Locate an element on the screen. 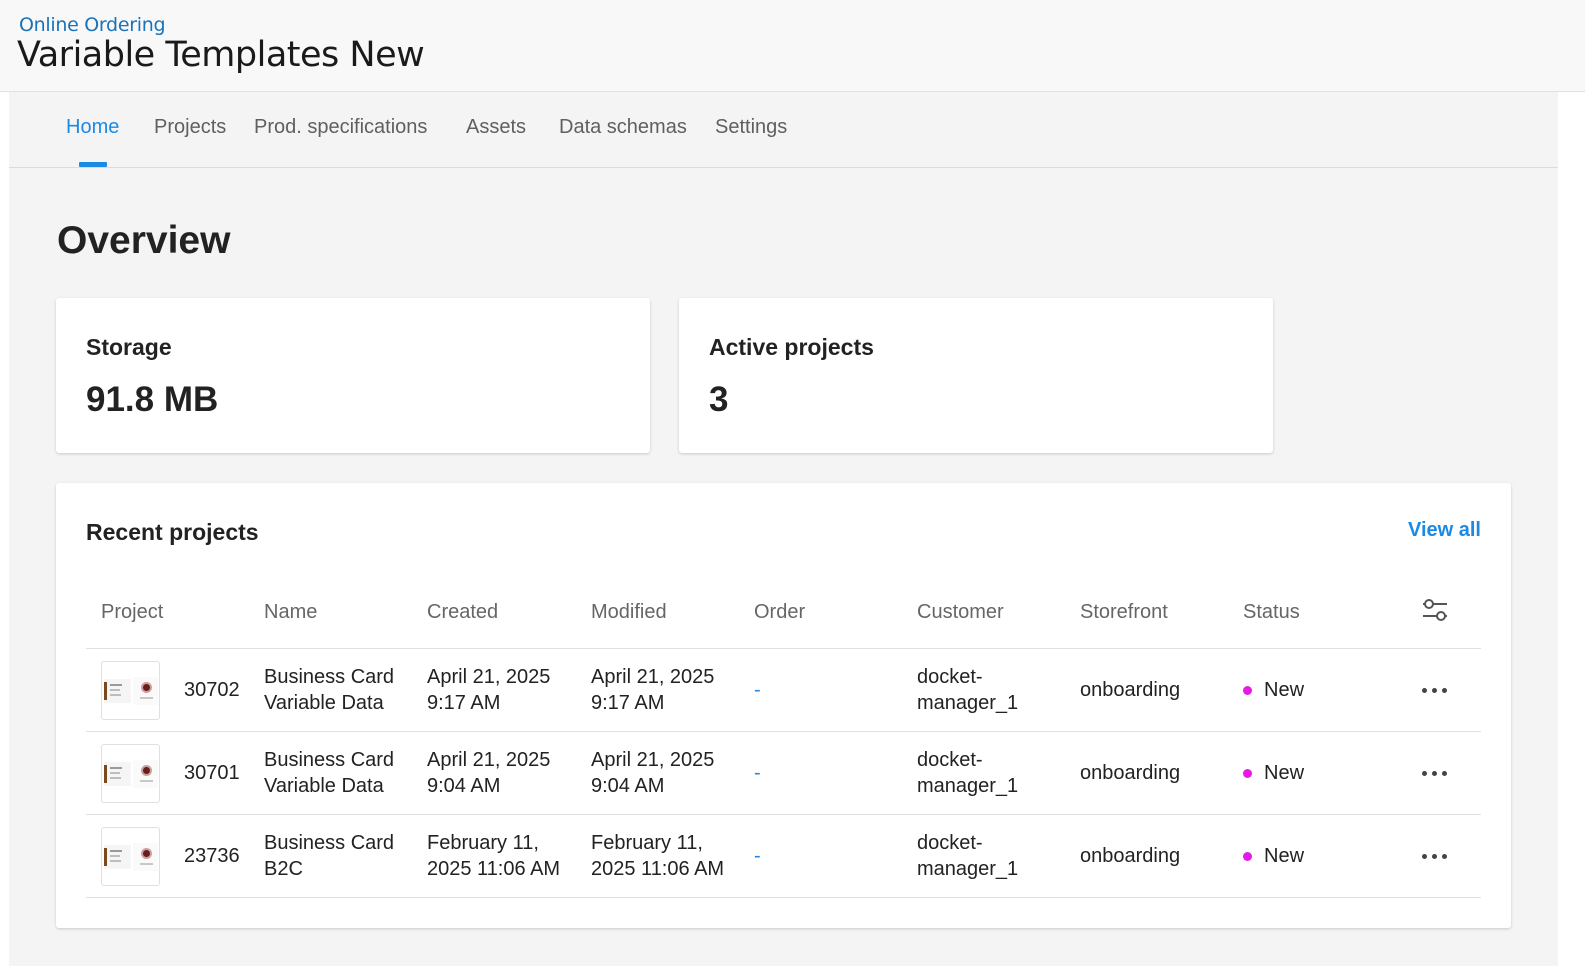 The width and height of the screenshot is (1585, 966). project-id: 23736 is located at coordinates (212, 856).